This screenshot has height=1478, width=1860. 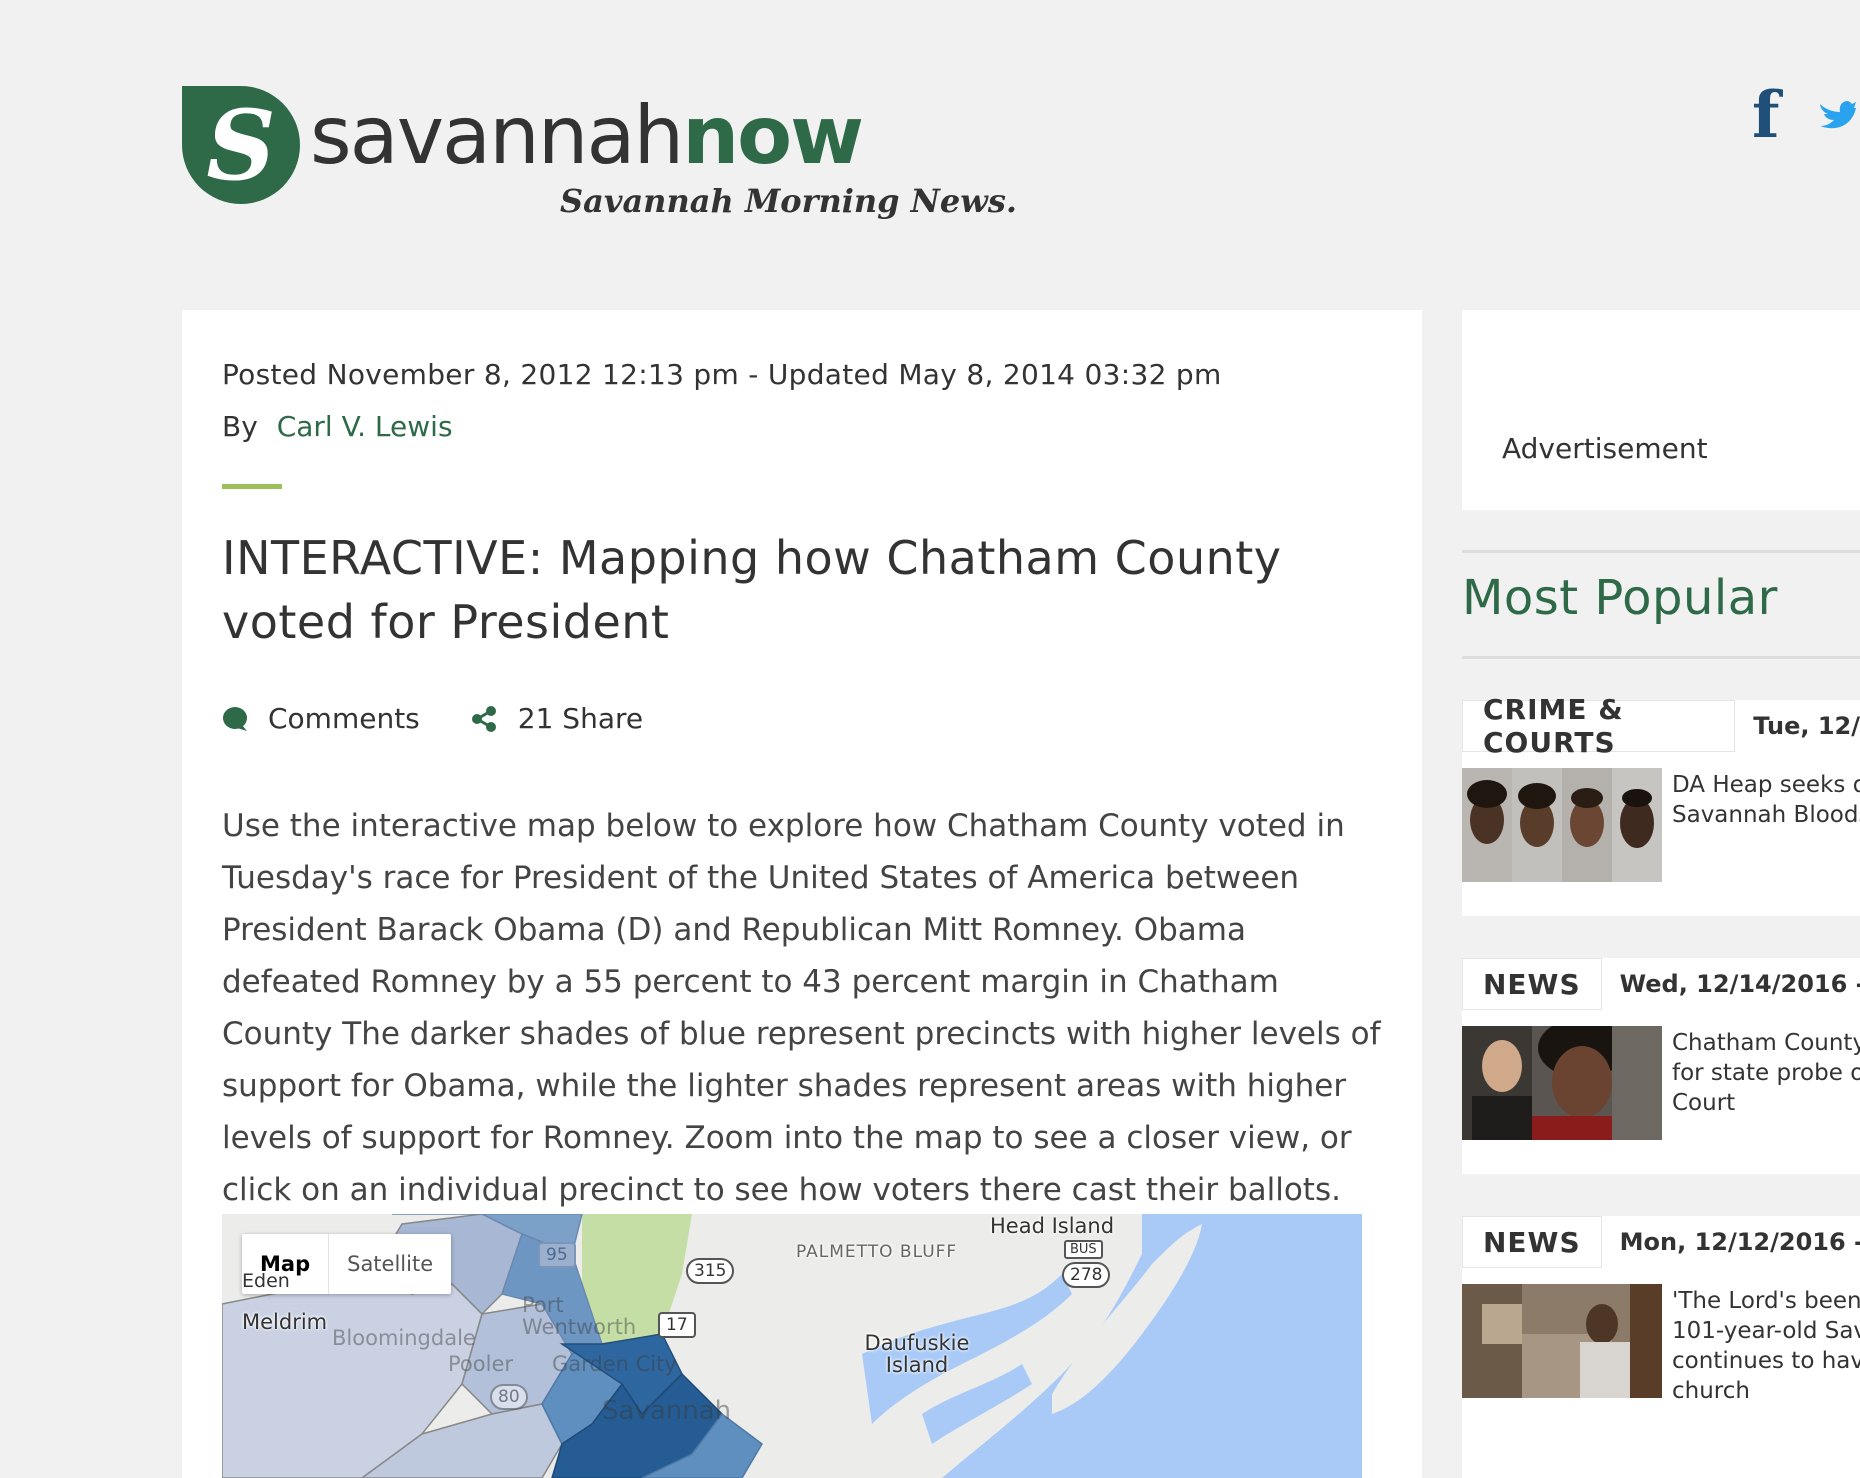 What do you see at coordinates (389, 1264) in the screenshot?
I see `satellite-view-button: Satellite` at bounding box center [389, 1264].